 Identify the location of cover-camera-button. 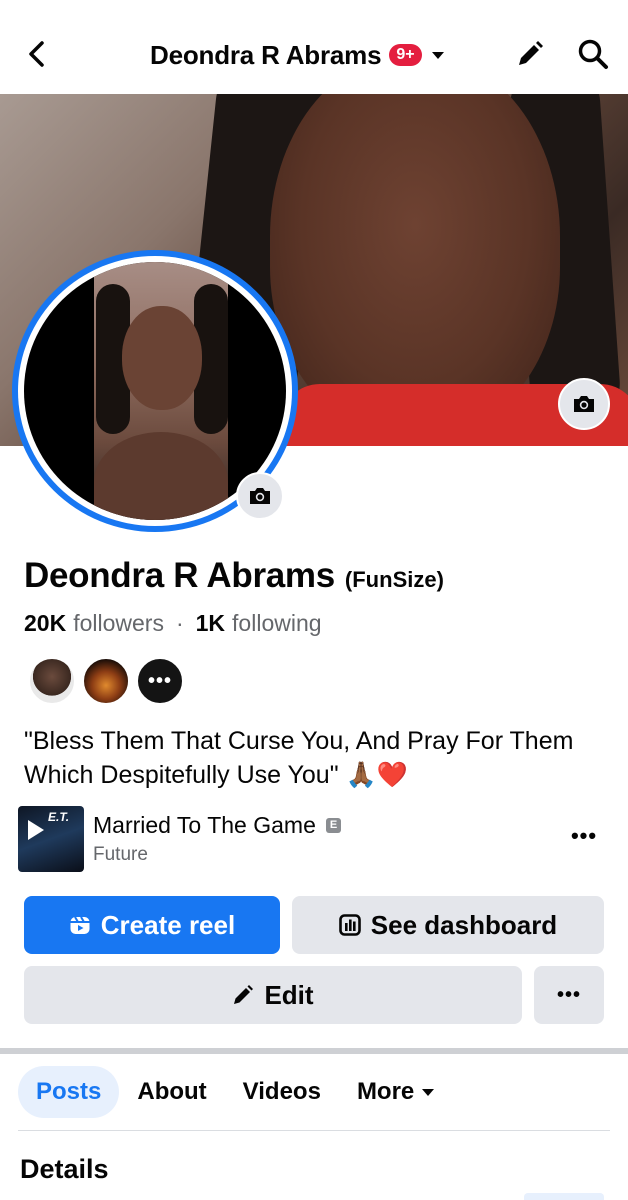
(584, 404).